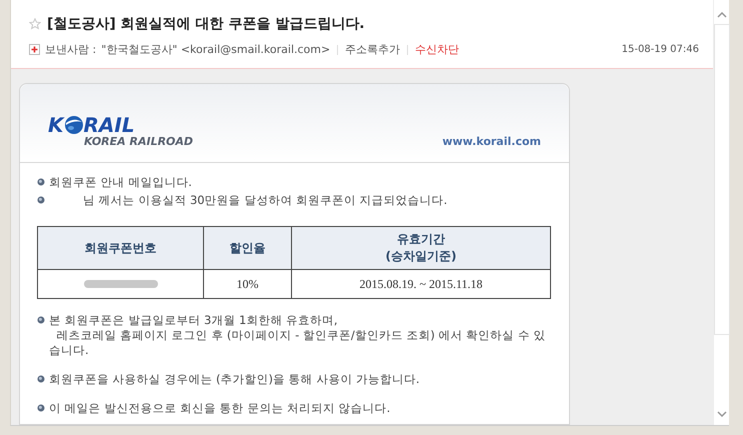 Image resolution: width=743 pixels, height=435 pixels. What do you see at coordinates (219, 408) in the screenshot?
I see `note-text: 이 메일은 발신전용으로 회신을 통한 문의는 처리되지 않습니다.` at bounding box center [219, 408].